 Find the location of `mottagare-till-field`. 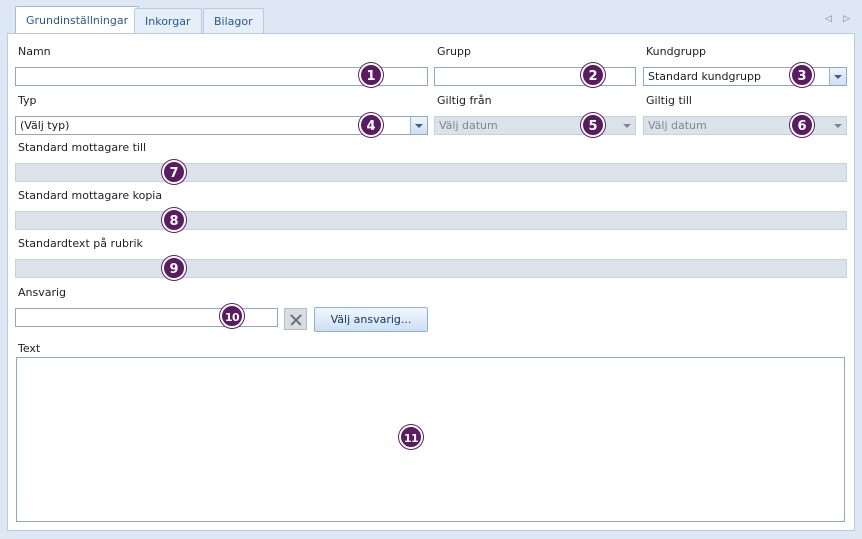

mottagare-till-field is located at coordinates (431, 172).